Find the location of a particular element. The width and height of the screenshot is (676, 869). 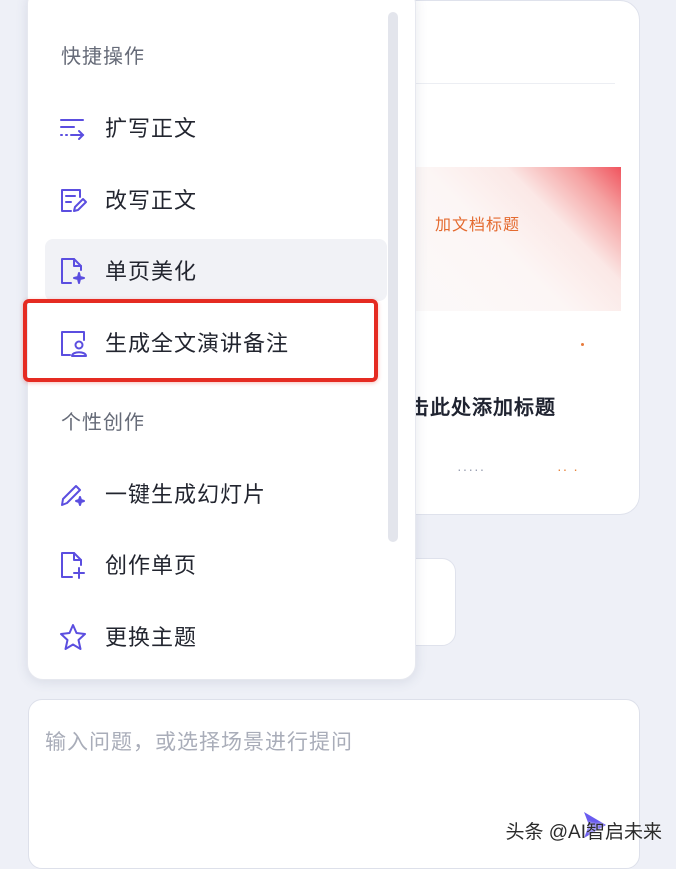

slide-thumb-title: 加文档标题 is located at coordinates (478, 224).